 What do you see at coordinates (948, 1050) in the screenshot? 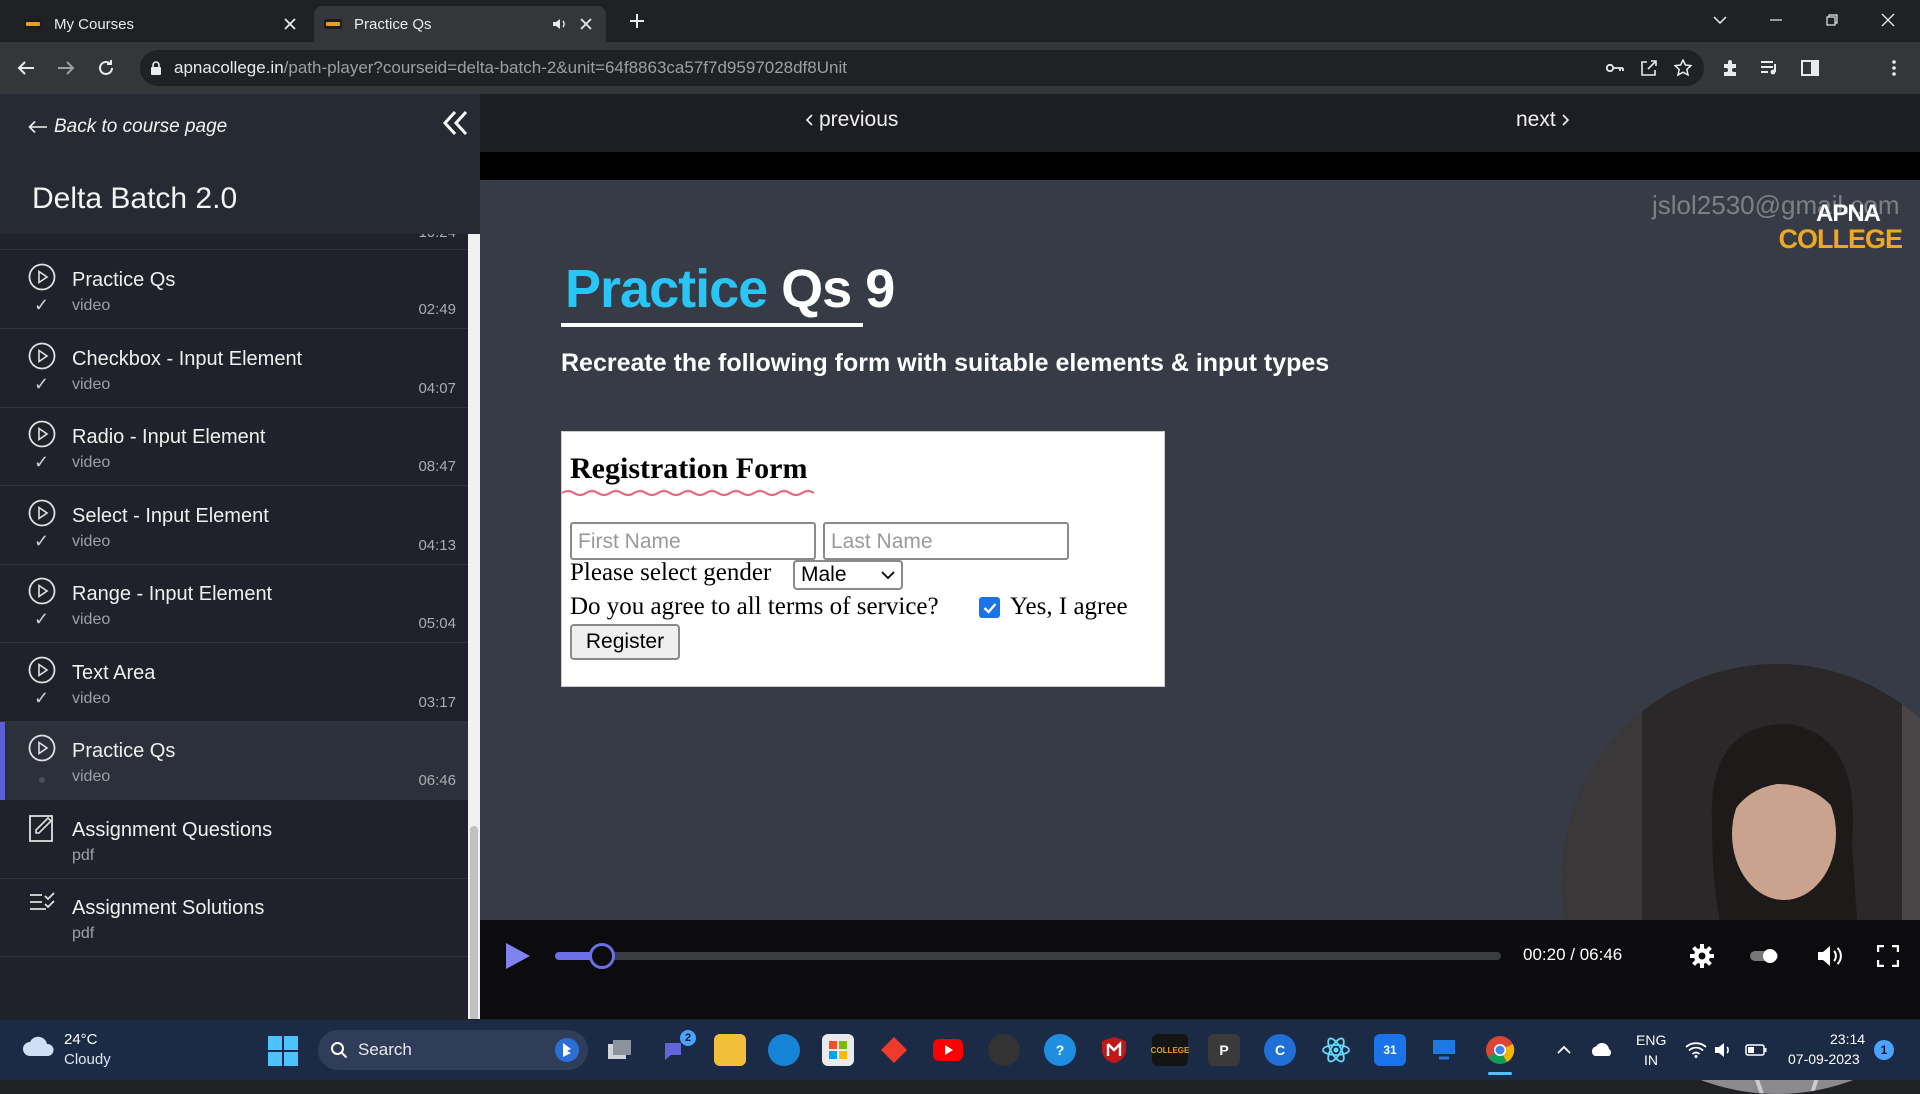
I see `youtube-icon` at bounding box center [948, 1050].